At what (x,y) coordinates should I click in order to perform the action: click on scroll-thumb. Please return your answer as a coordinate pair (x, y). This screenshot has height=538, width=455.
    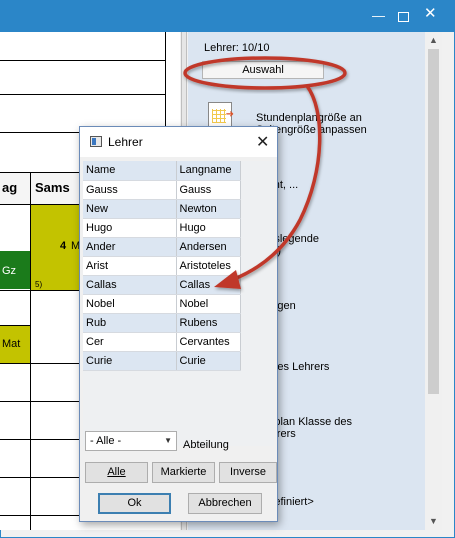
    Looking at the image, I should click on (433, 221).